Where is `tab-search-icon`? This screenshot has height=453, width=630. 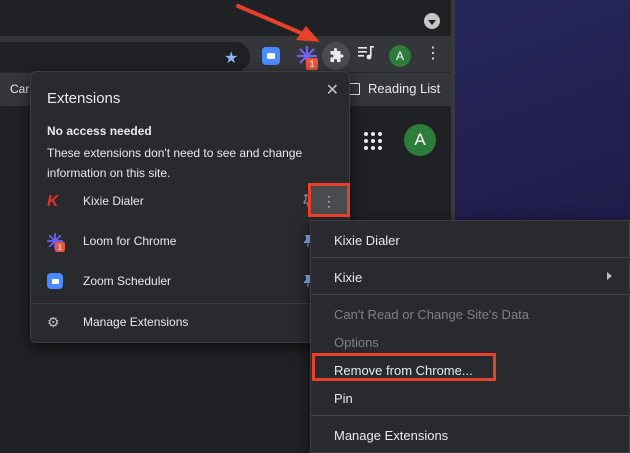
tab-search-icon is located at coordinates (432, 21).